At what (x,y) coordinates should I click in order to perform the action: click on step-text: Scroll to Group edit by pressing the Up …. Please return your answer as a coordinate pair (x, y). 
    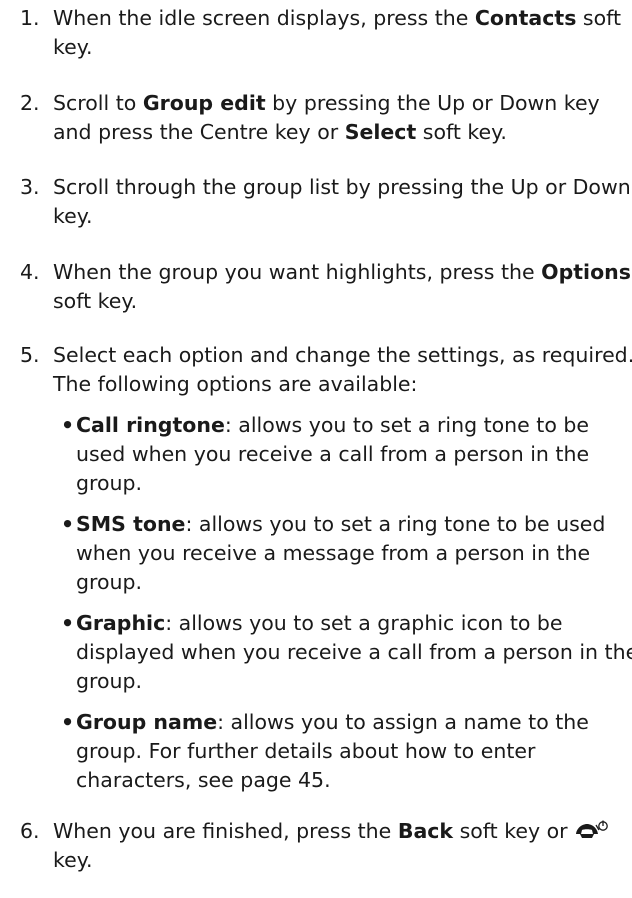
    Looking at the image, I should click on (342, 118).